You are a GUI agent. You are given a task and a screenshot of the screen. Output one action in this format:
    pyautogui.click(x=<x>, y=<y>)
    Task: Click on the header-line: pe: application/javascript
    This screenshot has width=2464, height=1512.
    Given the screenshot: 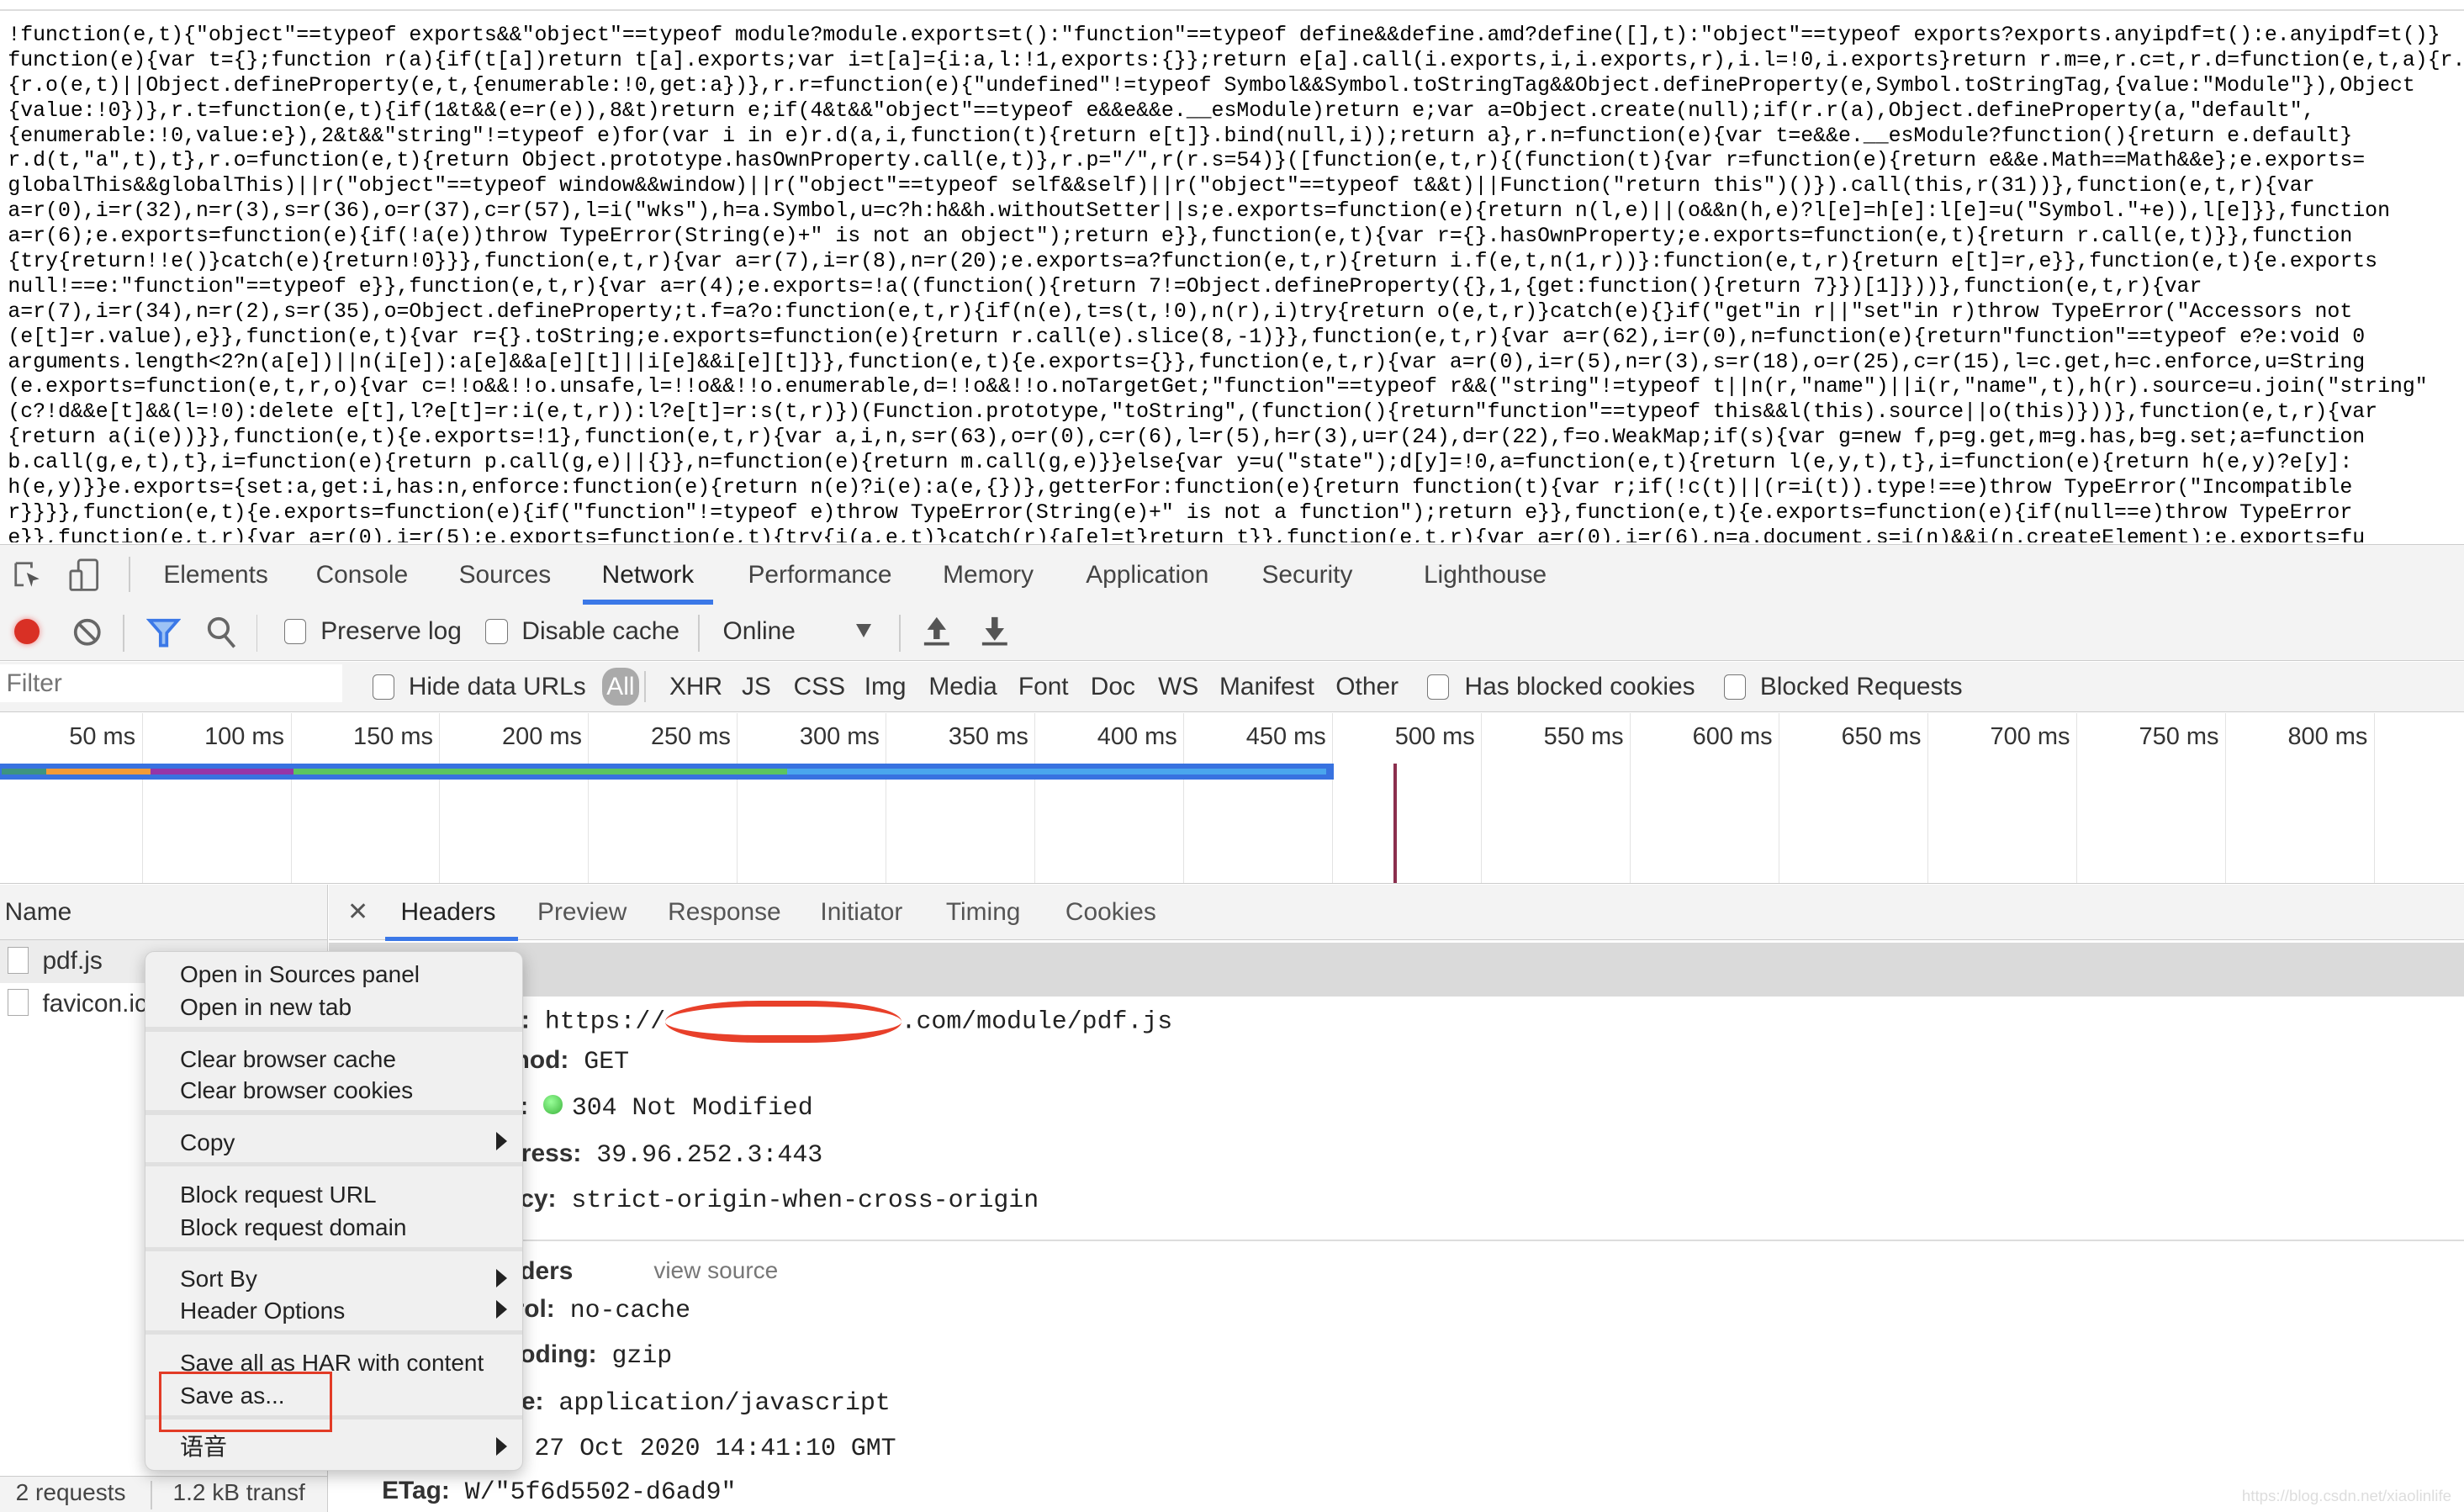 What is the action you would take?
    pyautogui.click(x=698, y=1402)
    